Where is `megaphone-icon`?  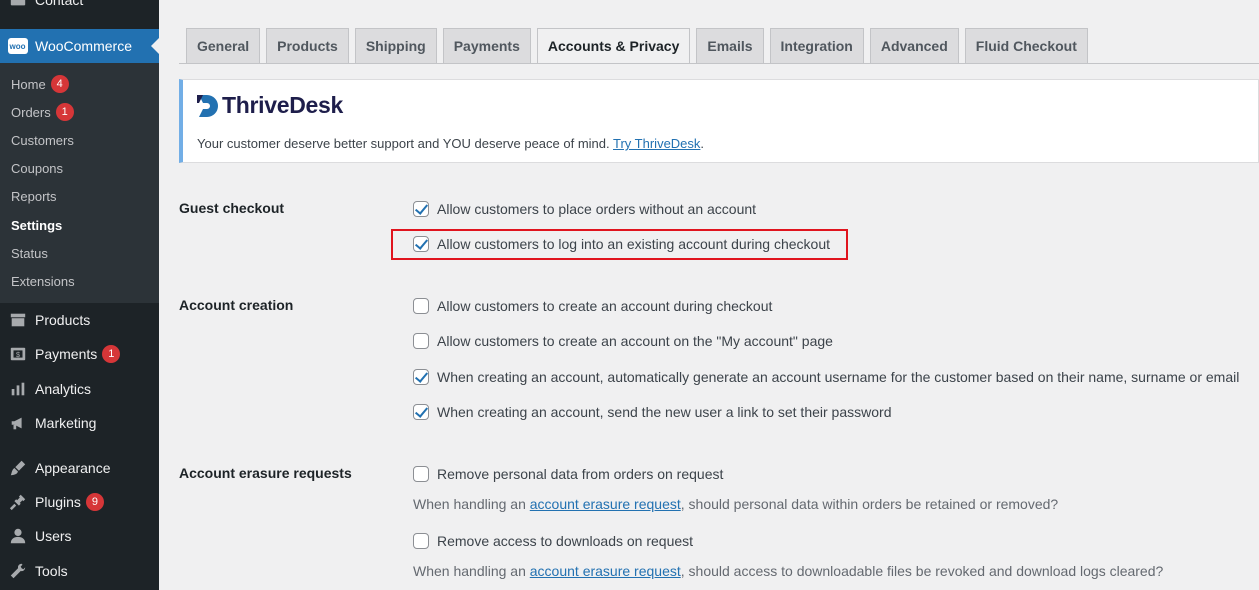 megaphone-icon is located at coordinates (17, 423).